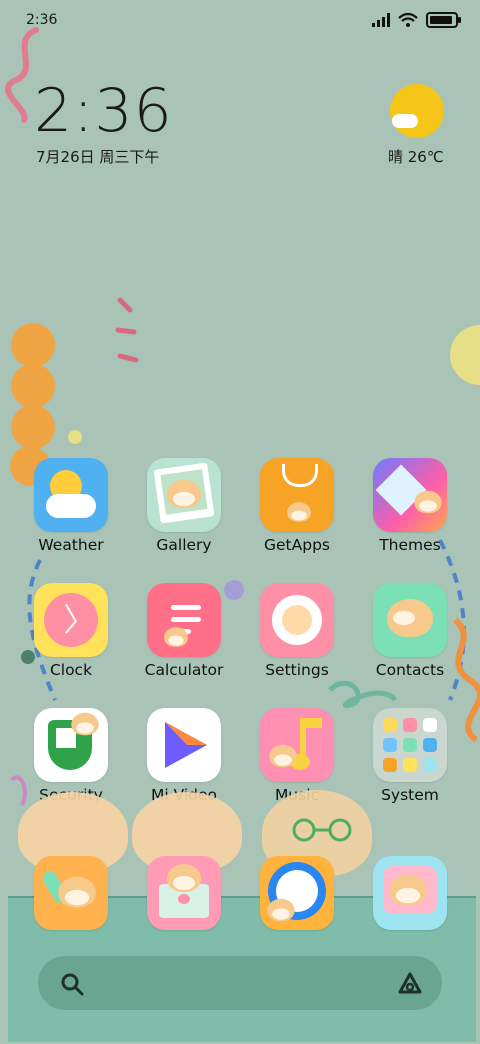 This screenshot has height=1044, width=480. I want to click on app-security: Security, so click(71, 756).